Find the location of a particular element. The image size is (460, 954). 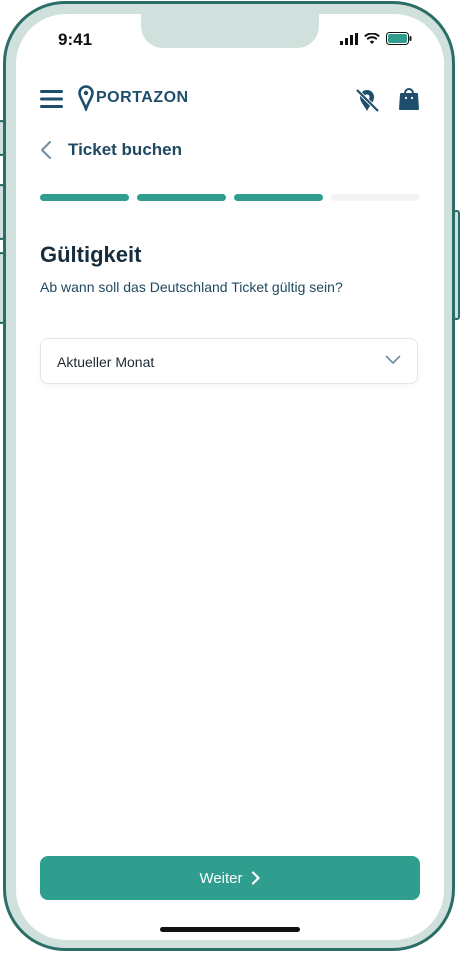

section-heading: Gültigkeit is located at coordinates (91, 254).